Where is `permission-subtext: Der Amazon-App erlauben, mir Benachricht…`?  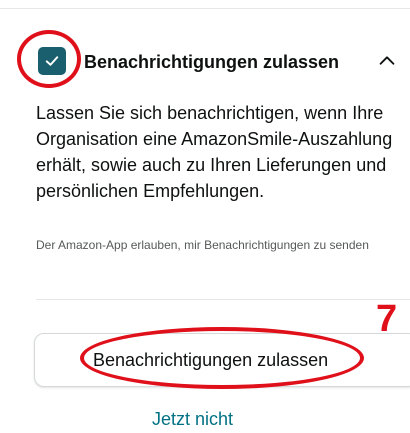
permission-subtext: Der Amazon-App erlauben, mir Benachricht… is located at coordinates (202, 245).